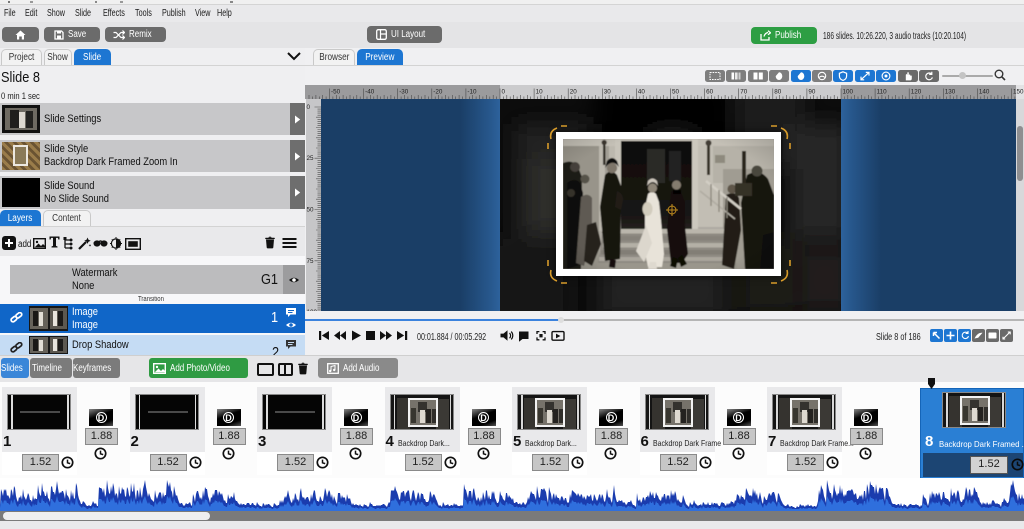 The width and height of the screenshot is (1024, 529). What do you see at coordinates (916, 92) in the screenshot?
I see `svg-text: 120` at bounding box center [916, 92].